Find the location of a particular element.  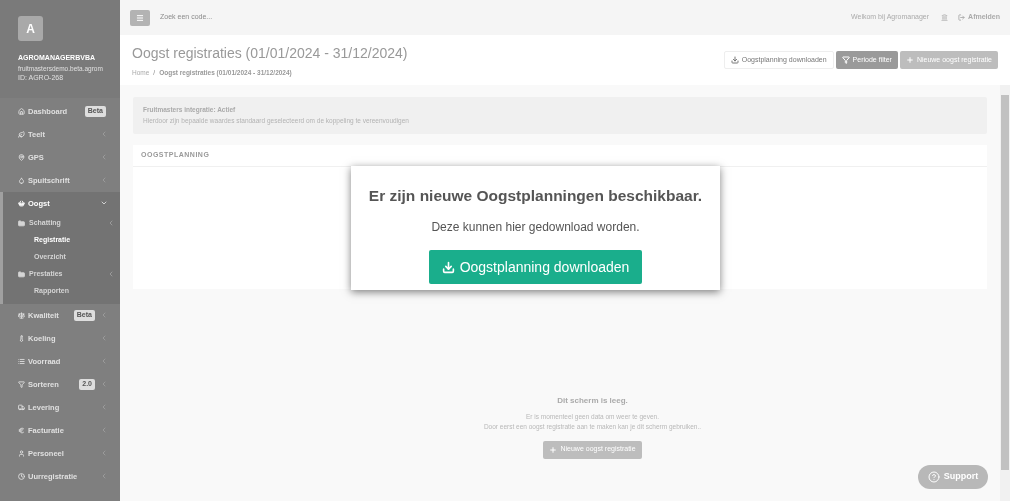

euro-icon is located at coordinates (21, 430).